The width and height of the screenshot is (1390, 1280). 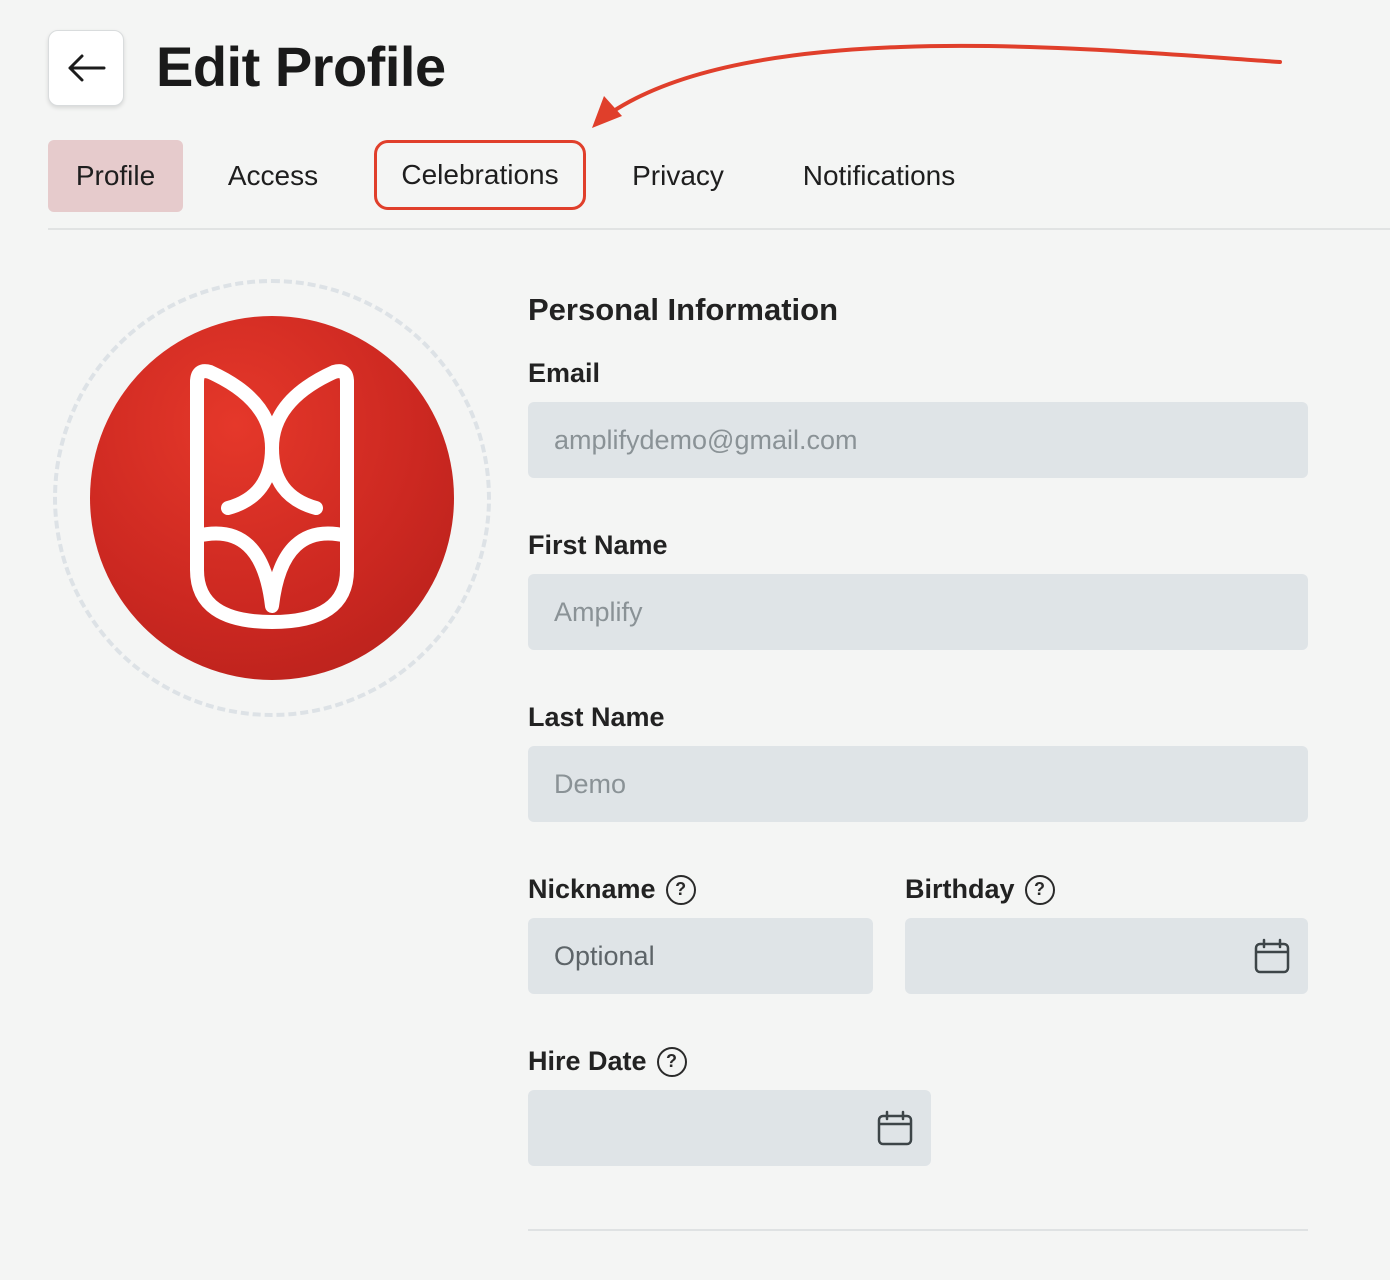 What do you see at coordinates (918, 1230) in the screenshot?
I see `form-divider` at bounding box center [918, 1230].